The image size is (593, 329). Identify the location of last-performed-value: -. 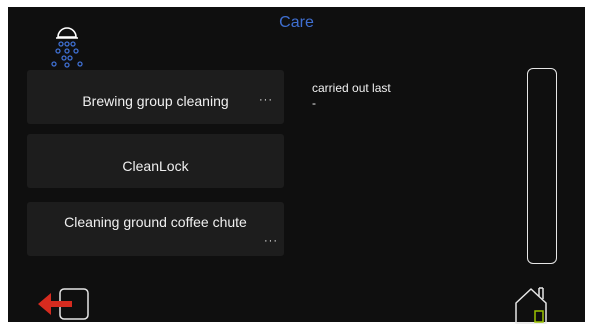
(314, 103).